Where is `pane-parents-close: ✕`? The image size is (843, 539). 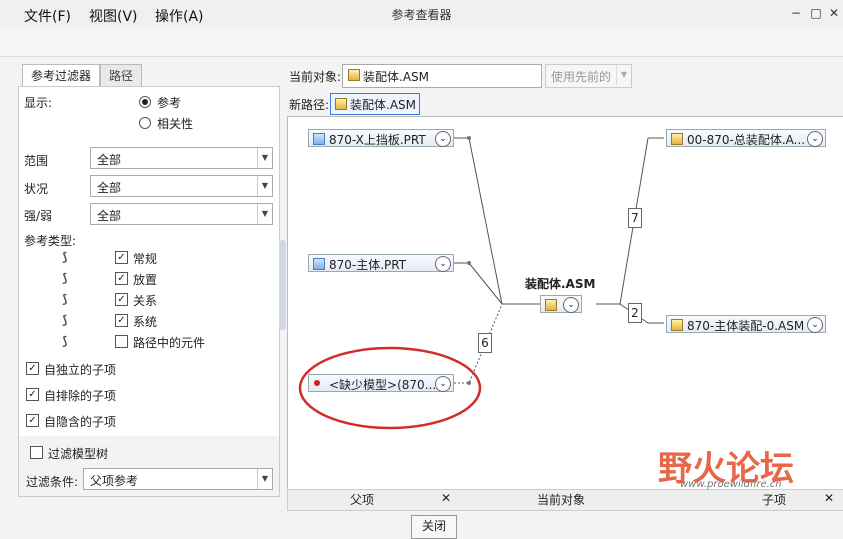 pane-parents-close: ✕ is located at coordinates (446, 498).